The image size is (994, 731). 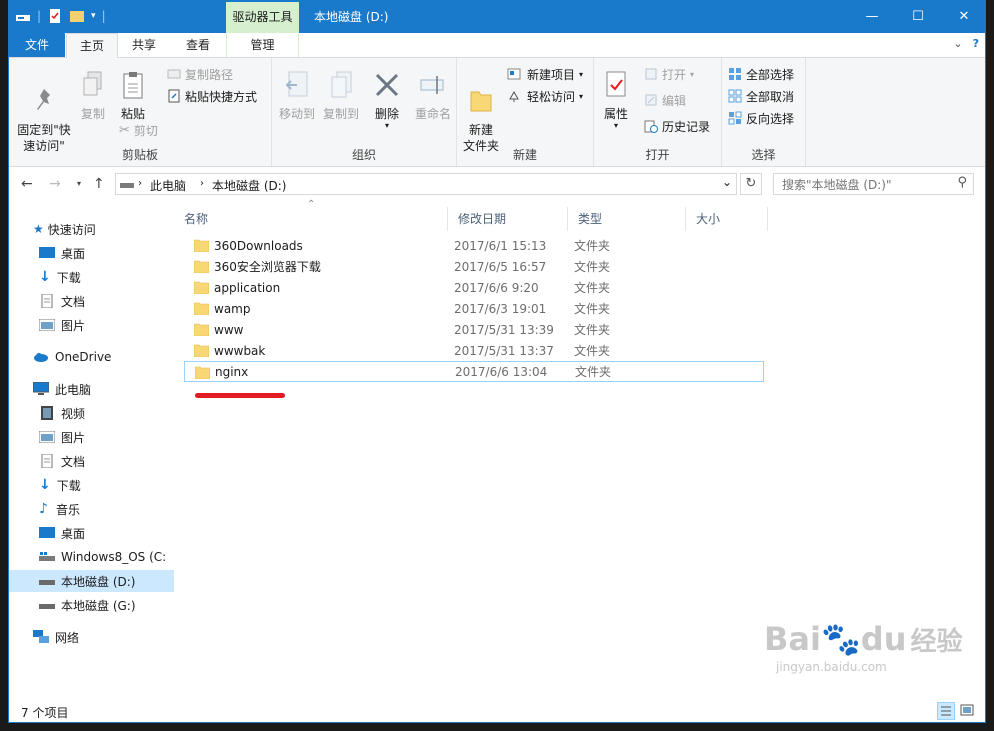 What do you see at coordinates (514, 96) in the screenshot?
I see `easy-access-icon` at bounding box center [514, 96].